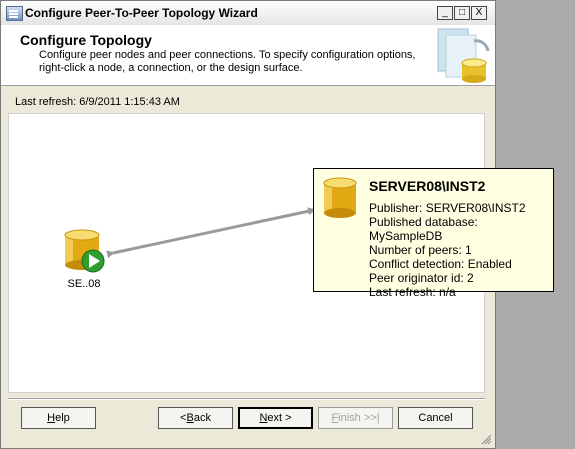  I want to click on tooltip-last-refresh: Last refresh: n/a, so click(412, 292).